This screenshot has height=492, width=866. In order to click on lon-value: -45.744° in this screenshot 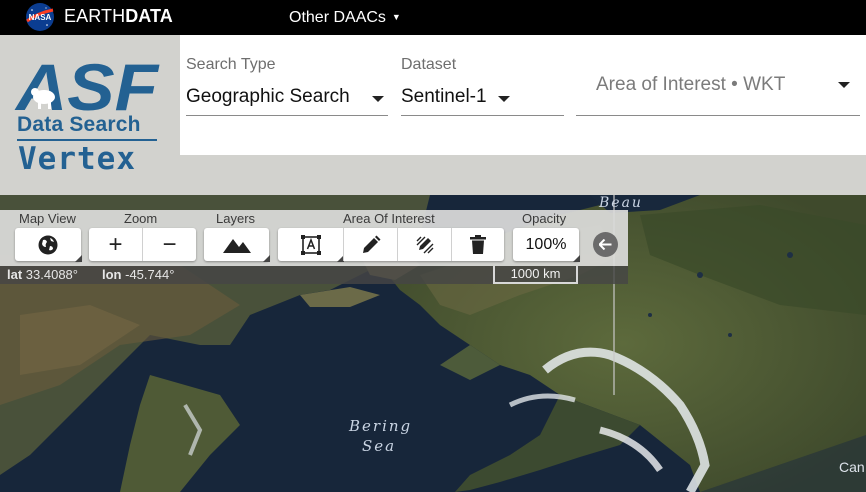, I will do `click(150, 274)`.